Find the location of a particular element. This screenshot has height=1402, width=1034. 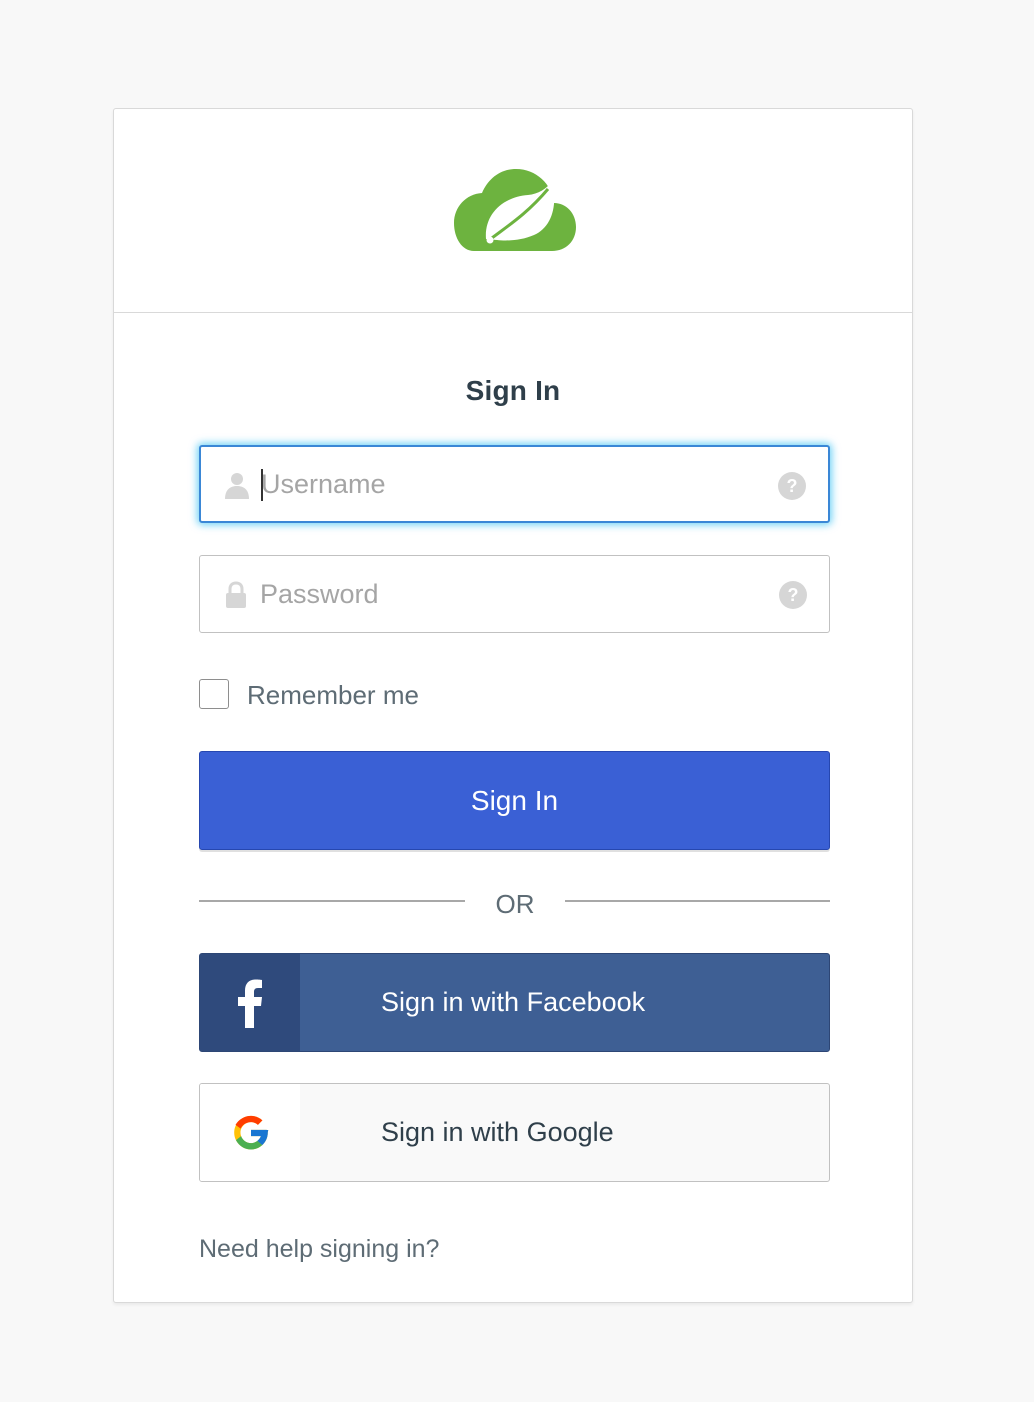

card-header is located at coordinates (513, 211).